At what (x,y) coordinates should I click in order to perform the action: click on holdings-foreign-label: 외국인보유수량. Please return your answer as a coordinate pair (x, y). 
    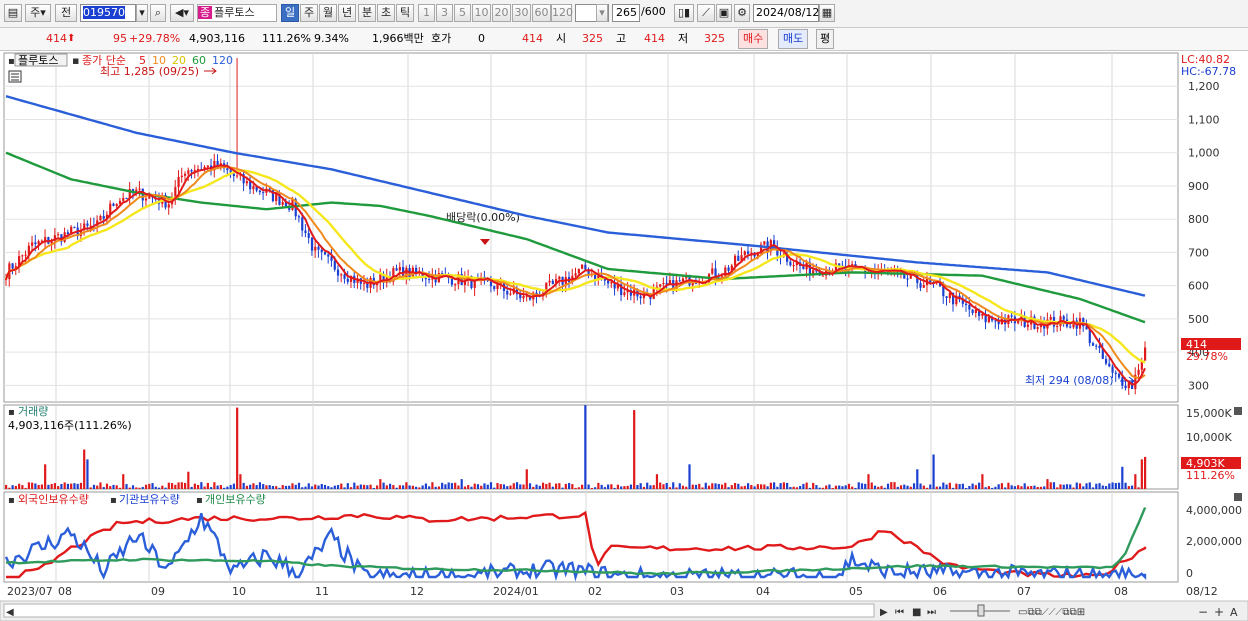
    Looking at the image, I should click on (53, 499).